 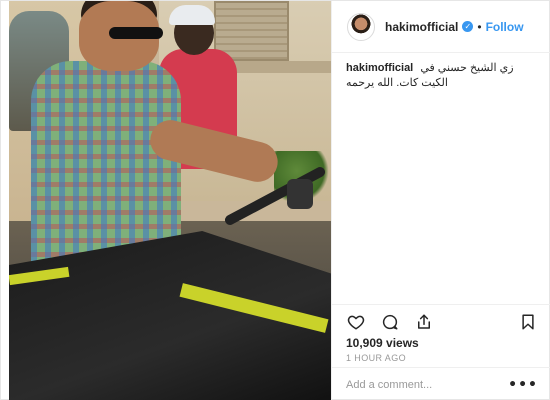 What do you see at coordinates (421, 27) in the screenshot?
I see `header-username: hakimofficial` at bounding box center [421, 27].